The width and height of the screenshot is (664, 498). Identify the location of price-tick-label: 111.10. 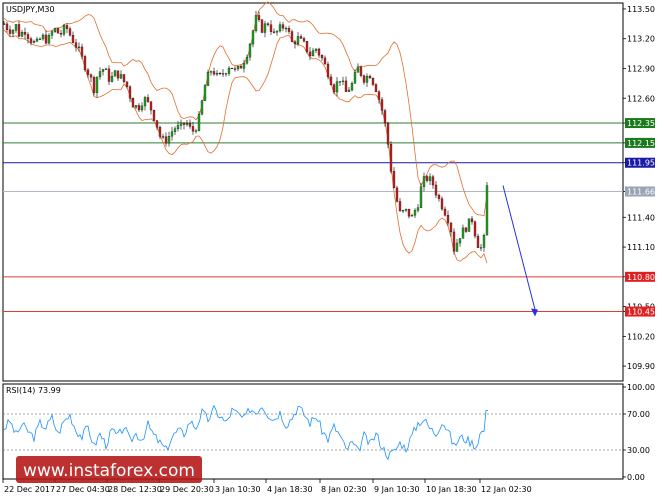
(641, 247).